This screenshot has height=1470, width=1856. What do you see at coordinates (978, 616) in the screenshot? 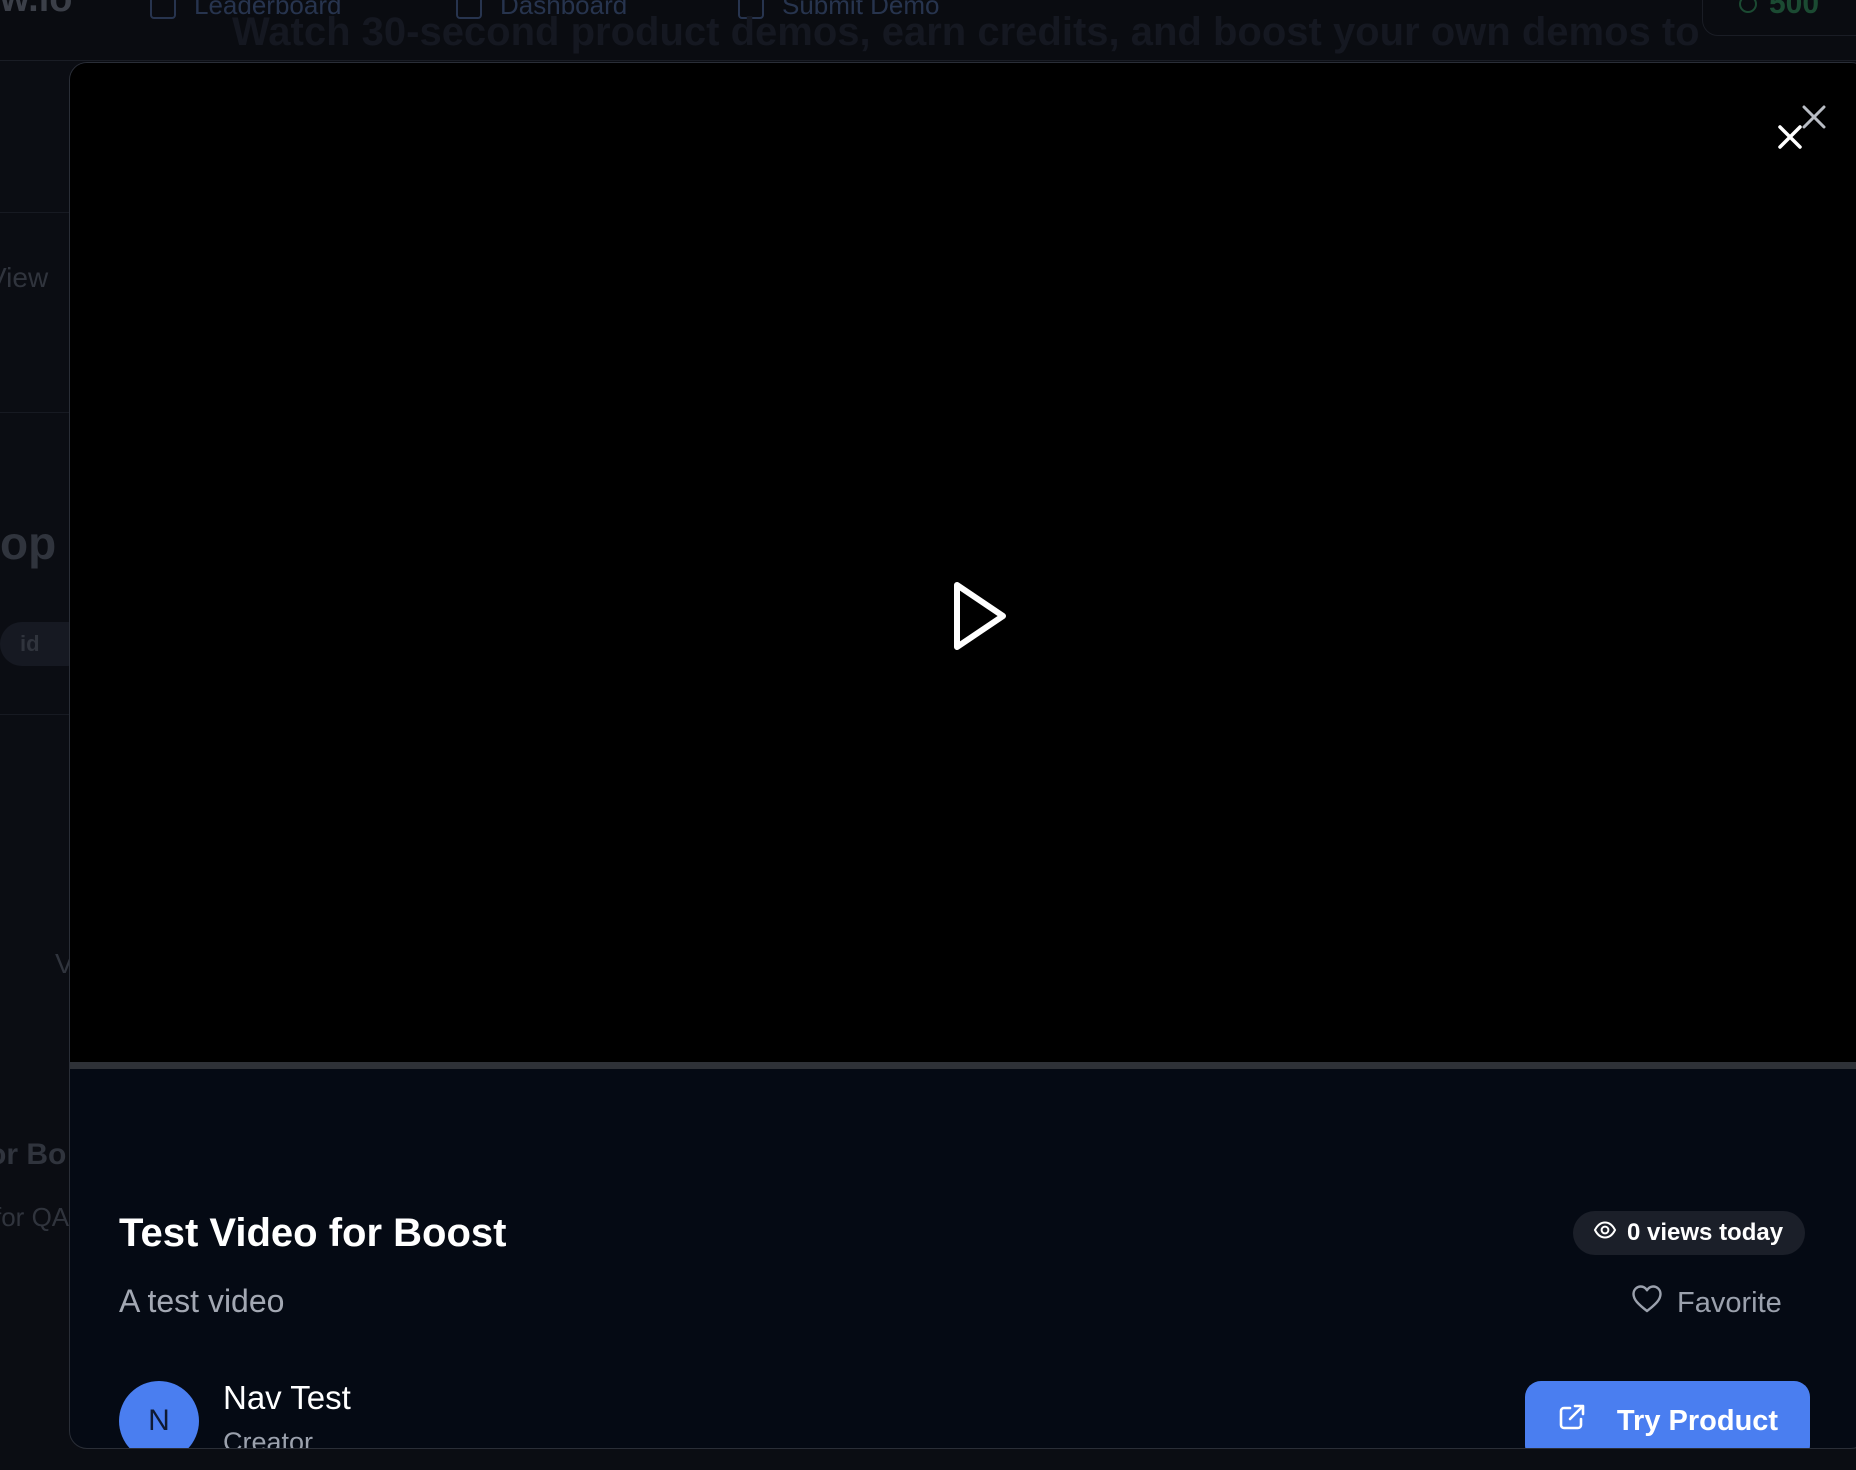
I see `play-icon` at bounding box center [978, 616].